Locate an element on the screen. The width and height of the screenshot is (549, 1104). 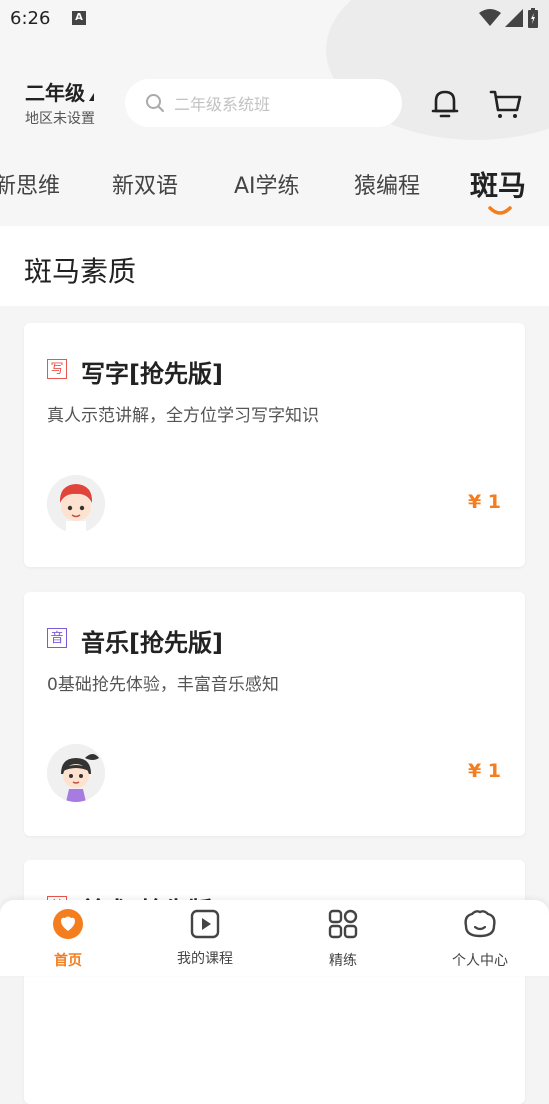
cart-icon is located at coordinates (506, 103).